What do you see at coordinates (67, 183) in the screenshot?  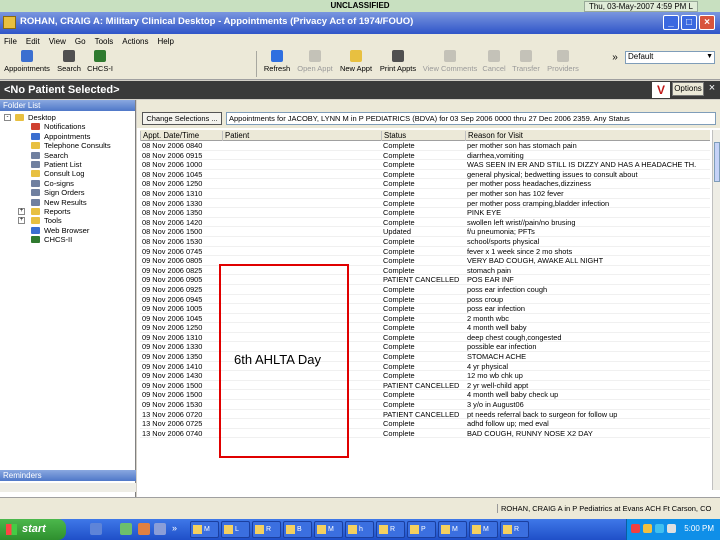 I see `folder-item-co-signs: Co-signs` at bounding box center [67, 183].